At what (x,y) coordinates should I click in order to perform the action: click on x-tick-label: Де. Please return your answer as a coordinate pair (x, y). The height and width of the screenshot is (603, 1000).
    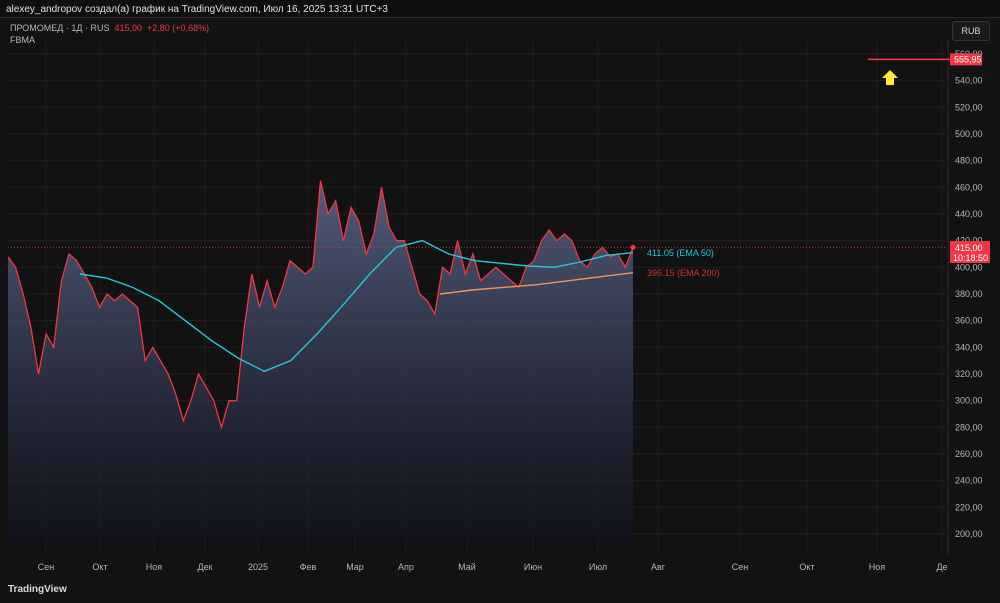
    Looking at the image, I should click on (941, 567).